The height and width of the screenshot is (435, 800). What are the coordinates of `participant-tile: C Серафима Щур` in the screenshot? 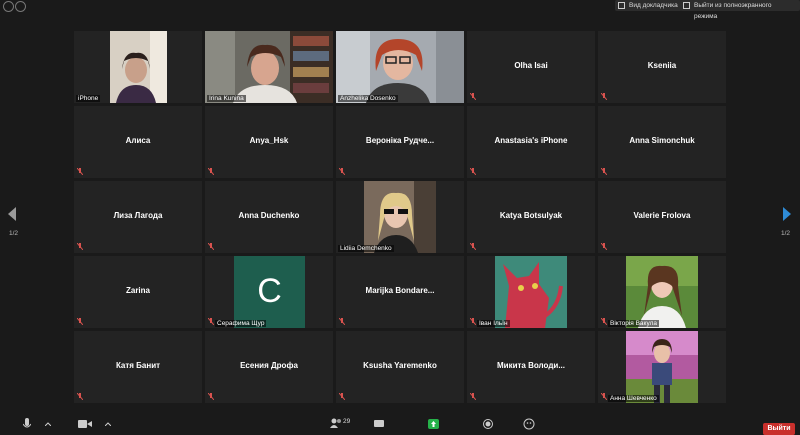 It's located at (269, 292).